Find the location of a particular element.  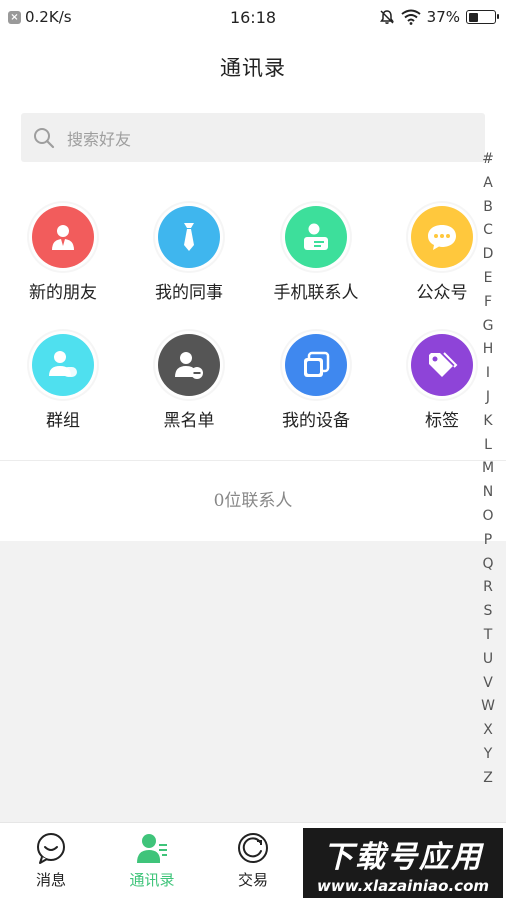

battery-fill is located at coordinates (473, 17).